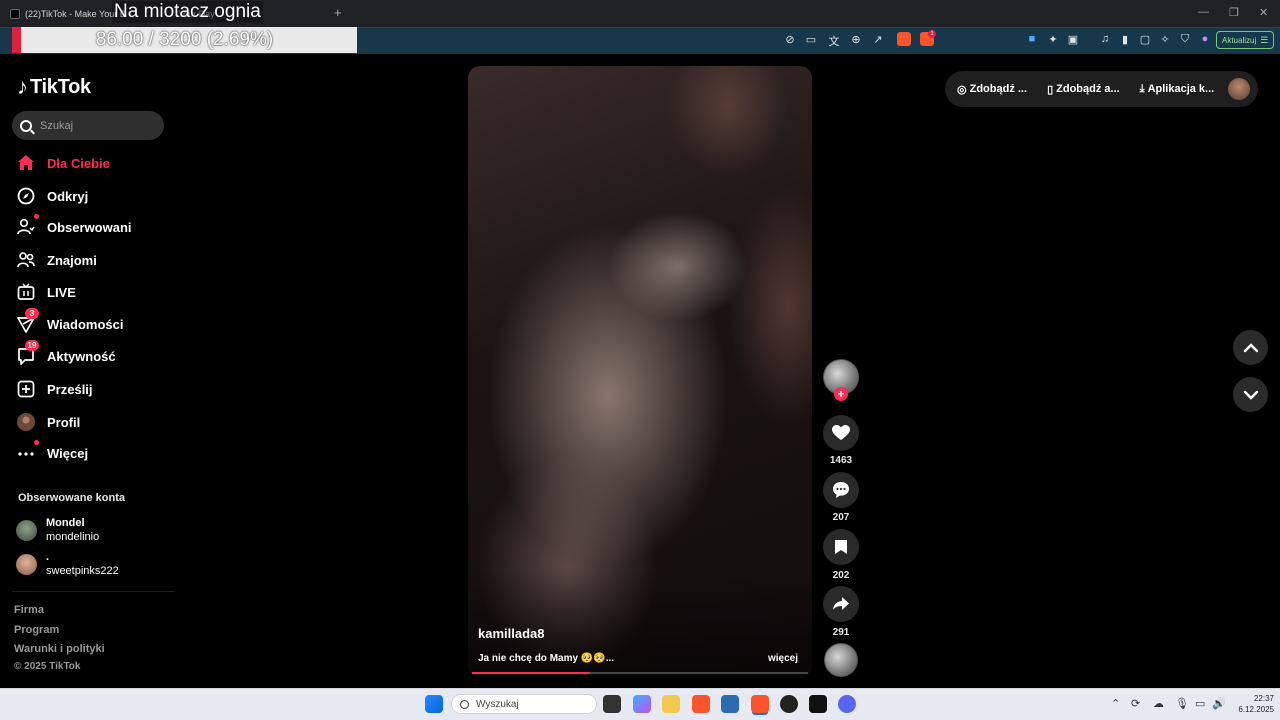 The image size is (1280, 720). Describe the element at coordinates (789, 704) in the screenshot. I see `obs-icon` at that location.